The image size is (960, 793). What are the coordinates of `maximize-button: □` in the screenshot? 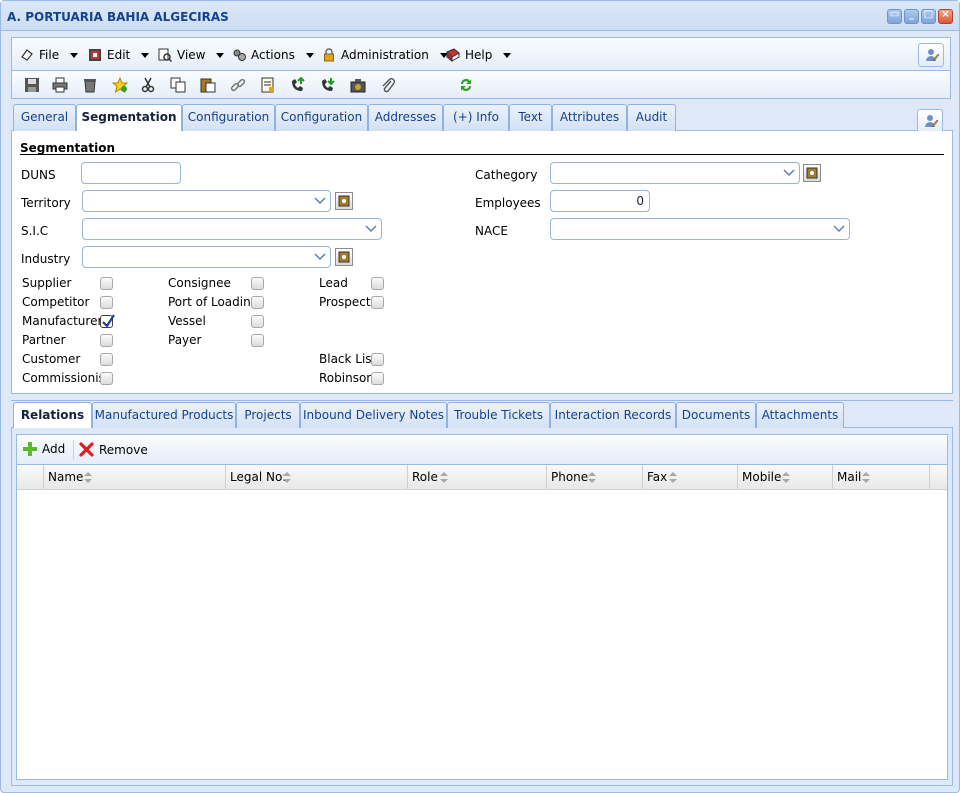 It's located at (928, 16).